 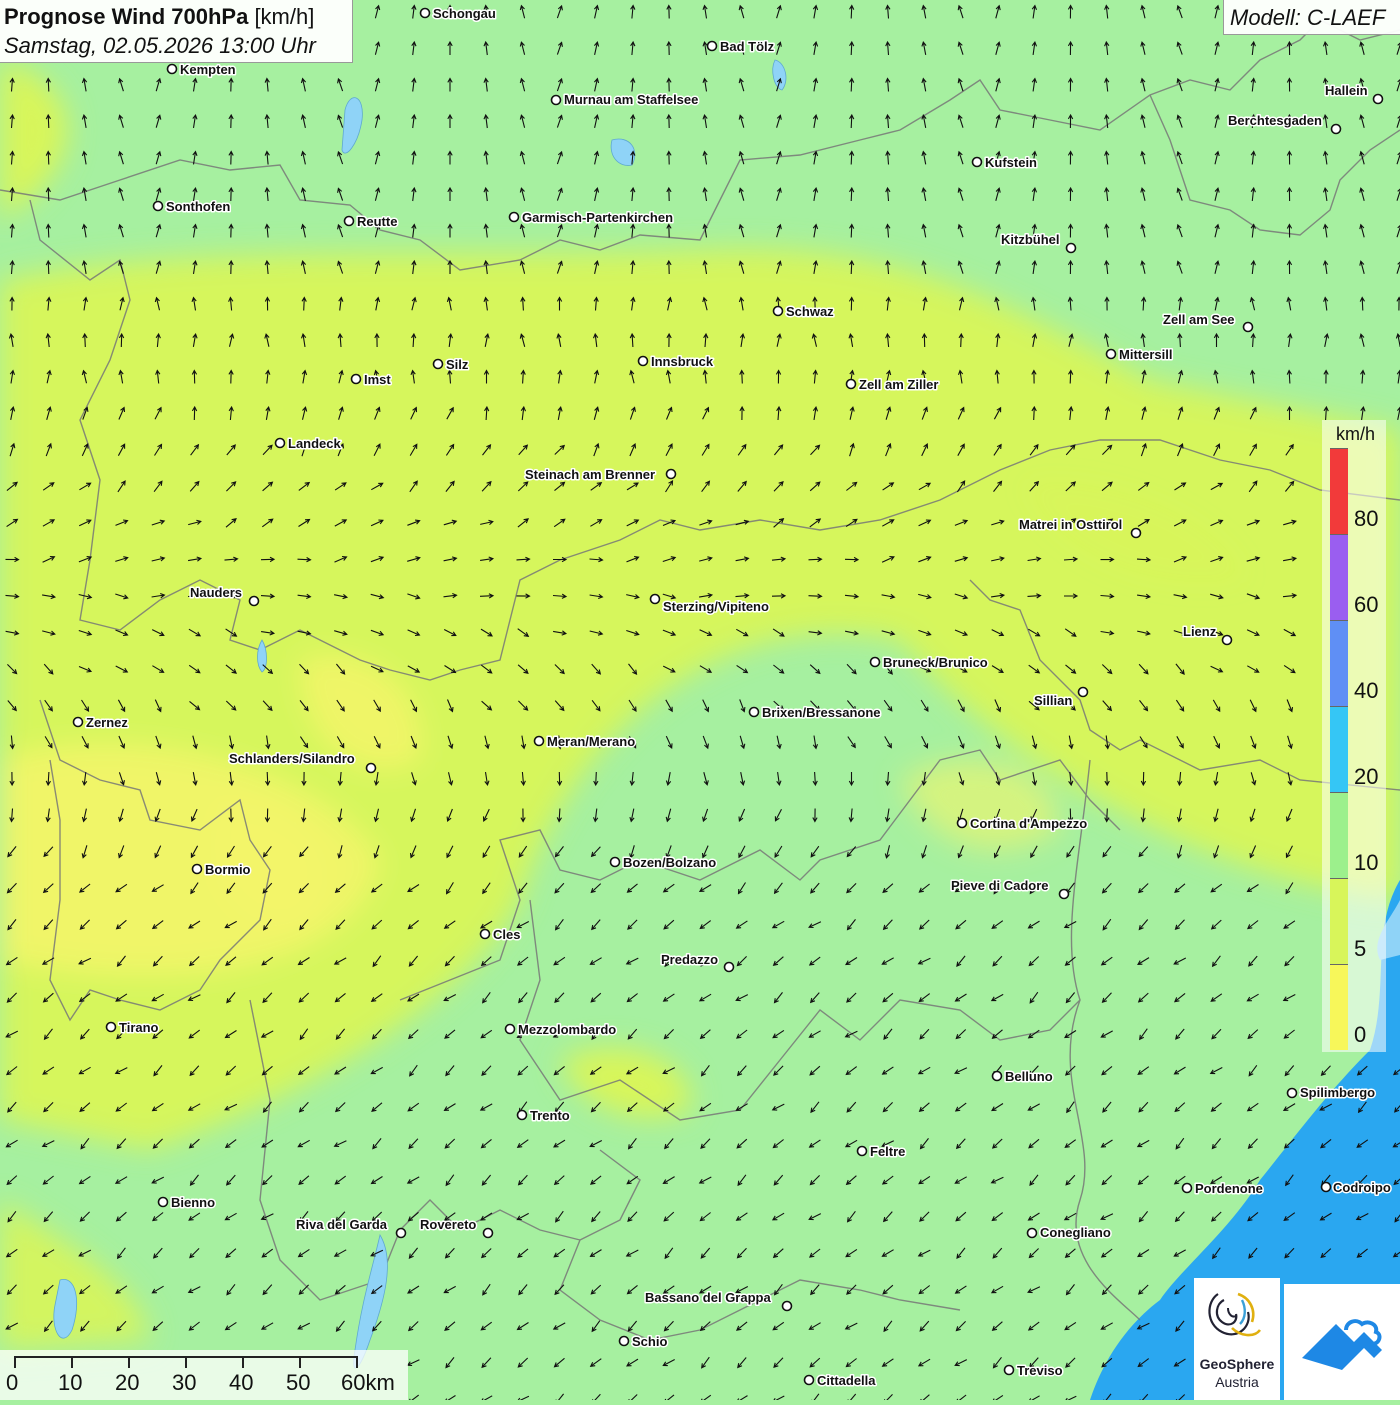 What do you see at coordinates (216, 592) in the screenshot?
I see `svg-text: Nauders` at bounding box center [216, 592].